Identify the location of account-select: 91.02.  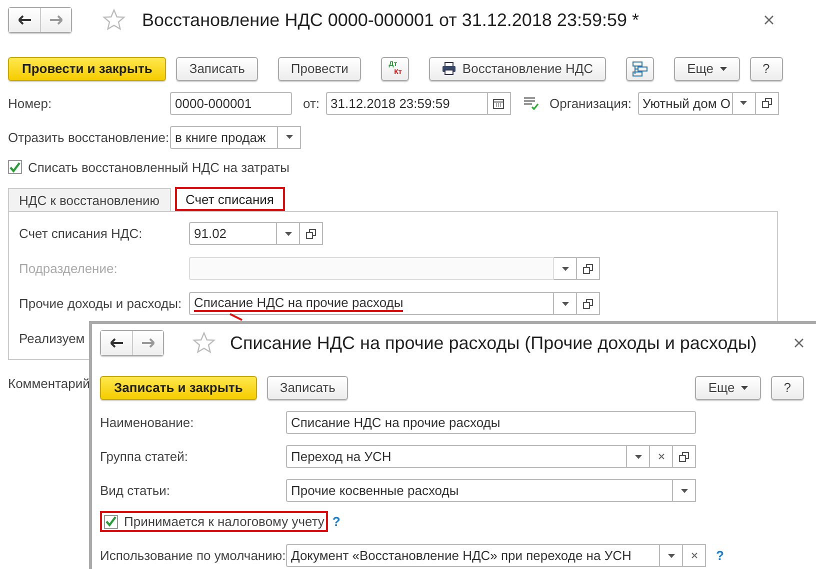
(233, 233).